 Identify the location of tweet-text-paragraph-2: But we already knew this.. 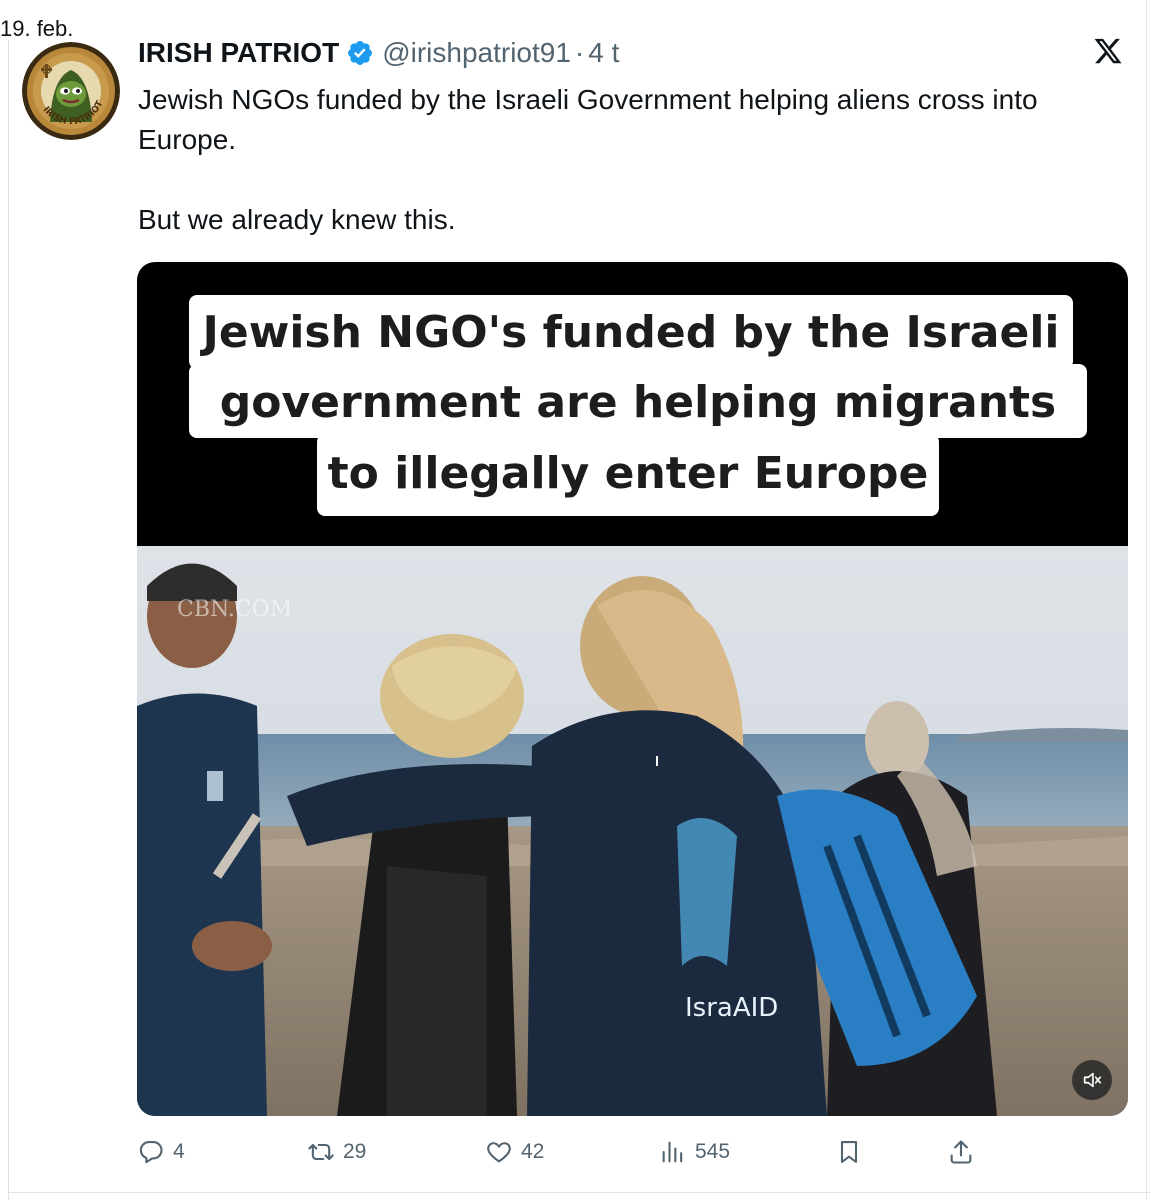
(297, 219).